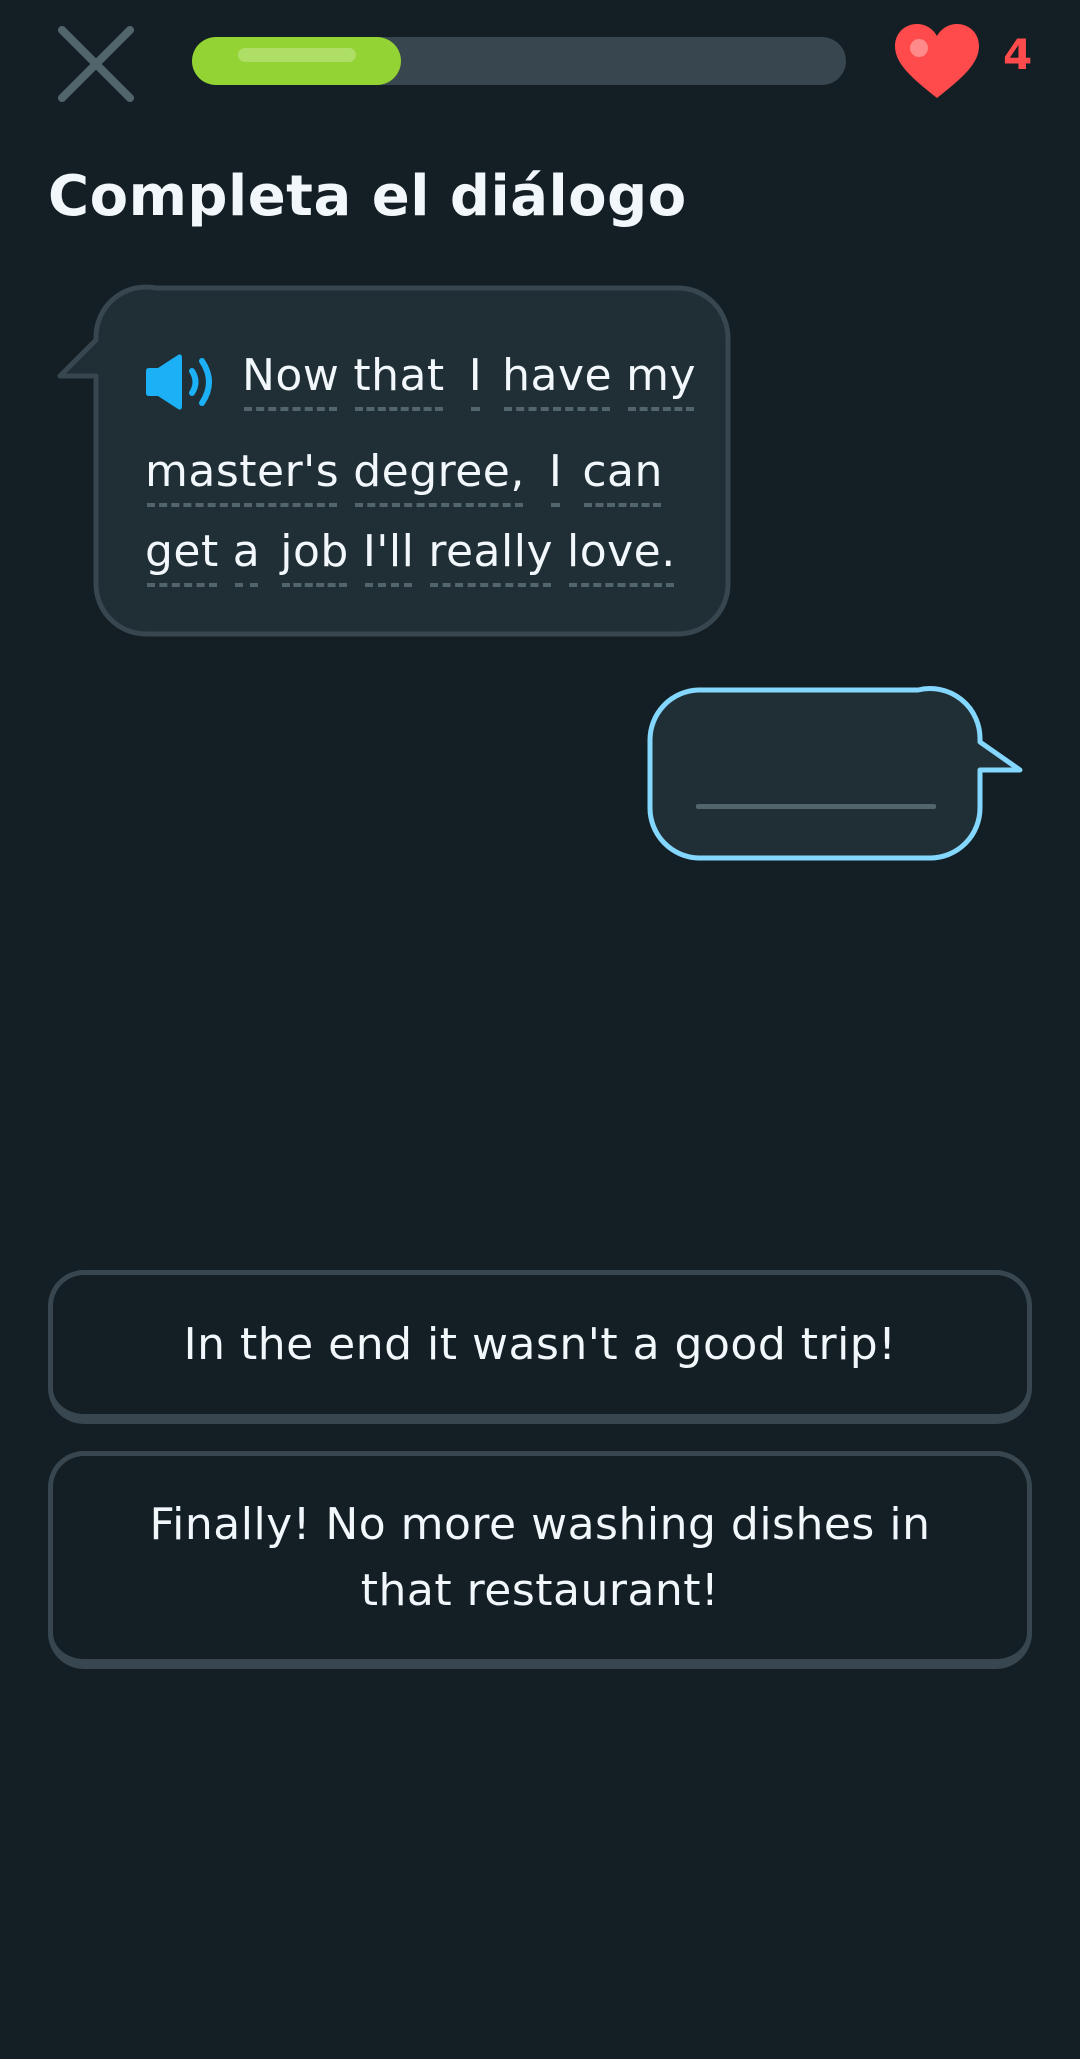 The image size is (1080, 2059). I want to click on close-icon, so click(96, 64).